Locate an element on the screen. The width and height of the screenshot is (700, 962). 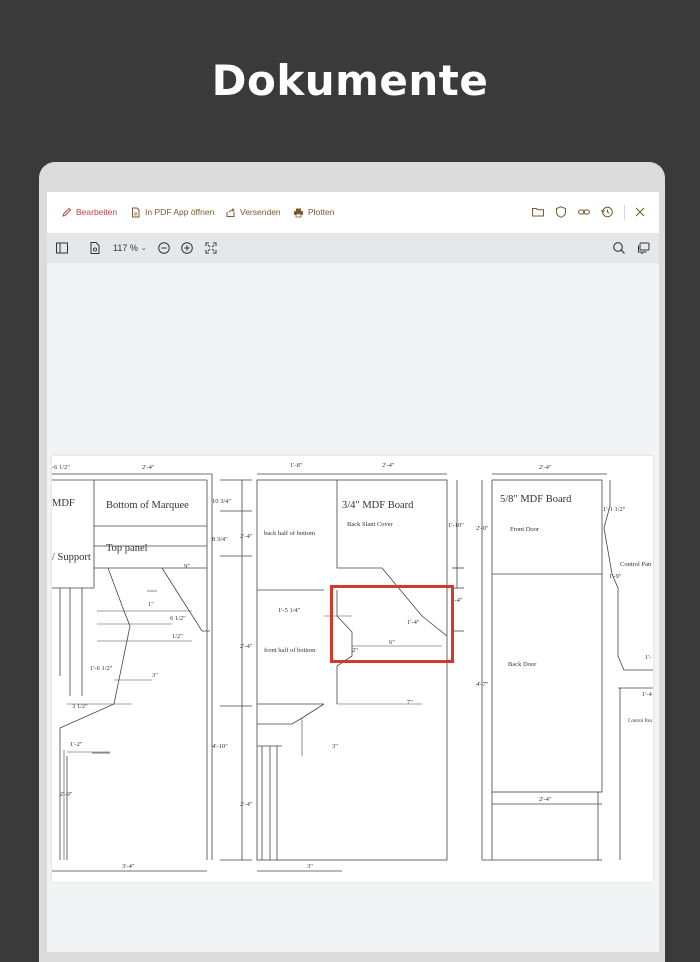
part-label: front half of bottom is located at coordinates (289, 650).